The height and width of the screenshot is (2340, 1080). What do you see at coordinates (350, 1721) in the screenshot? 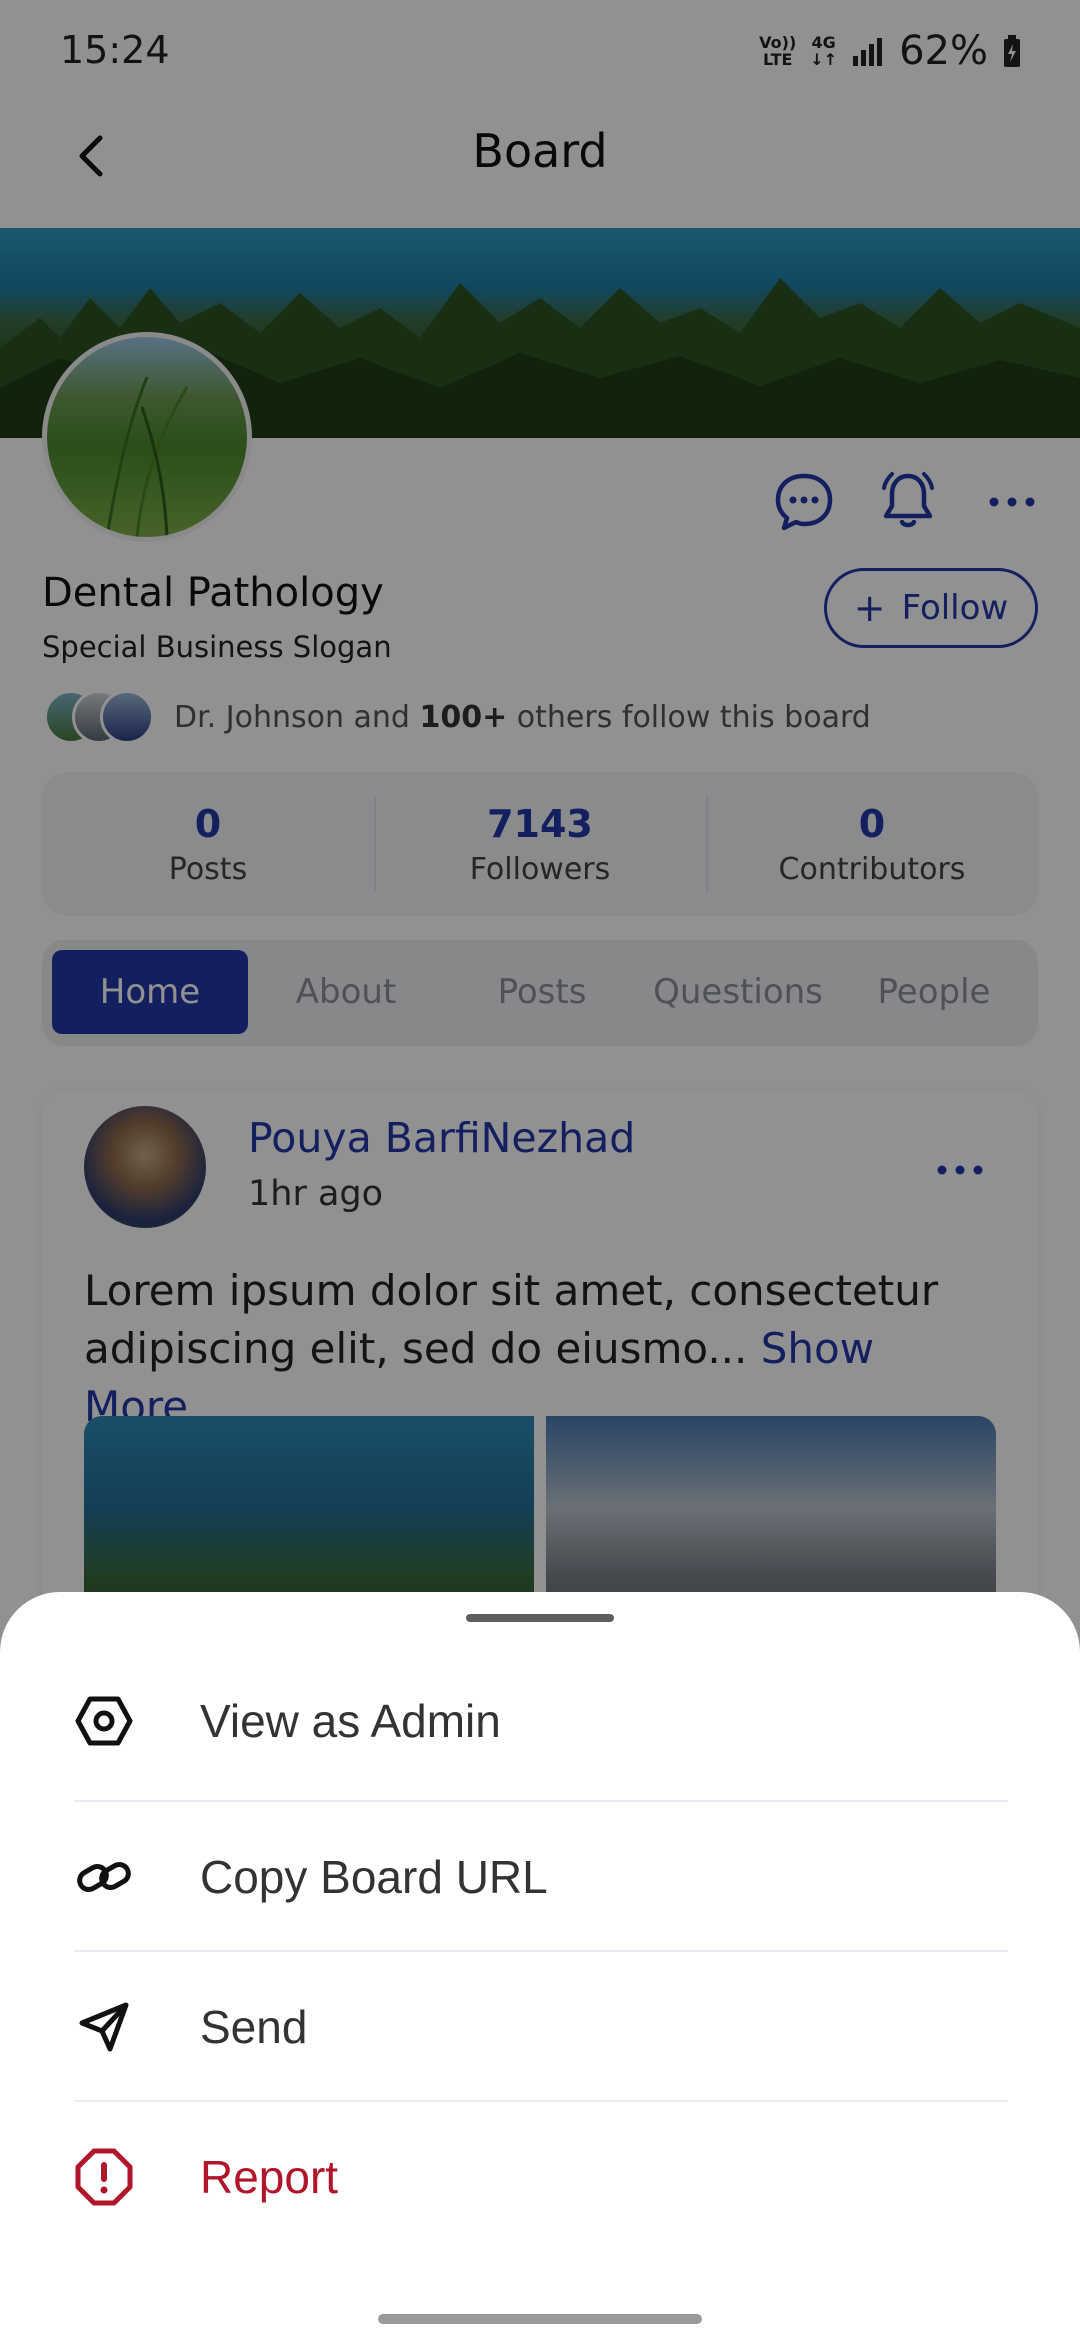
I see `menu-label: View as Admin` at bounding box center [350, 1721].